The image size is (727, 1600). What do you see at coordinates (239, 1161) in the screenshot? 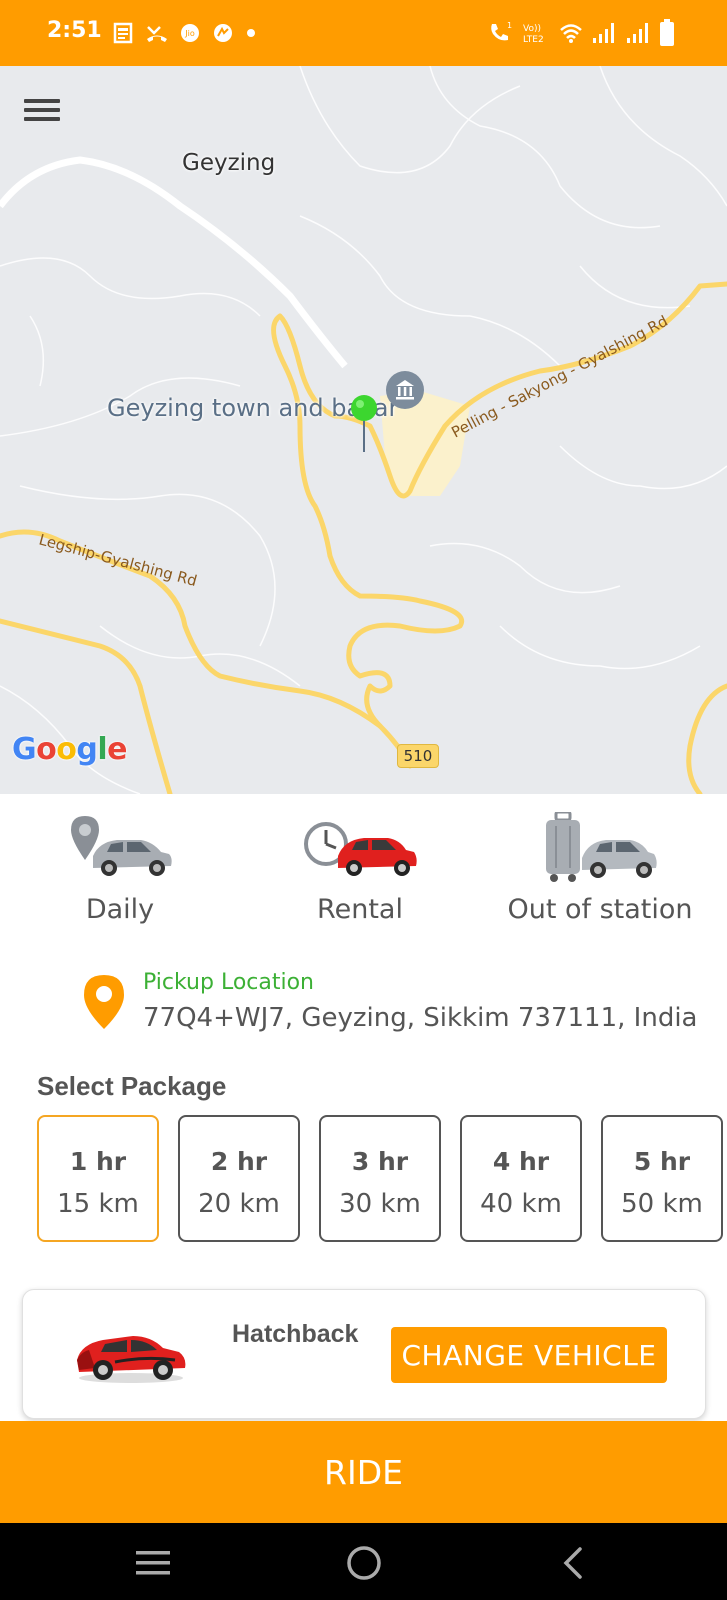
I see `package-hours: 2 hr` at bounding box center [239, 1161].